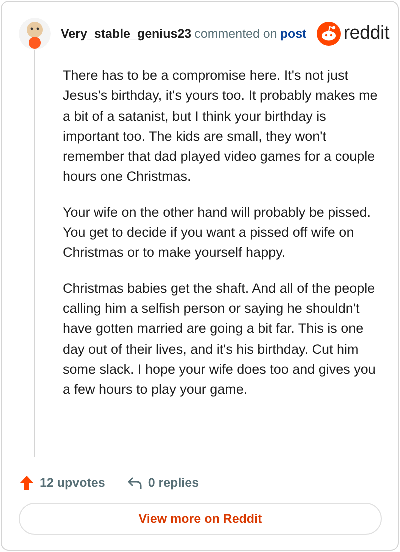  What do you see at coordinates (293, 34) in the screenshot?
I see `post-link: post` at bounding box center [293, 34].